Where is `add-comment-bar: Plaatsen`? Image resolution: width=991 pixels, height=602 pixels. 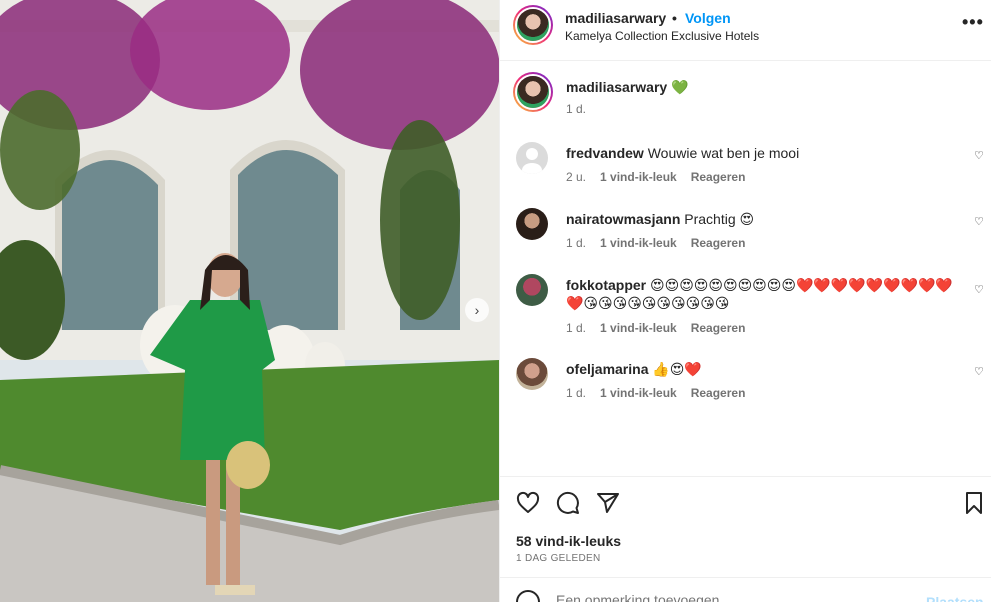 add-comment-bar: Plaatsen is located at coordinates (745, 589).